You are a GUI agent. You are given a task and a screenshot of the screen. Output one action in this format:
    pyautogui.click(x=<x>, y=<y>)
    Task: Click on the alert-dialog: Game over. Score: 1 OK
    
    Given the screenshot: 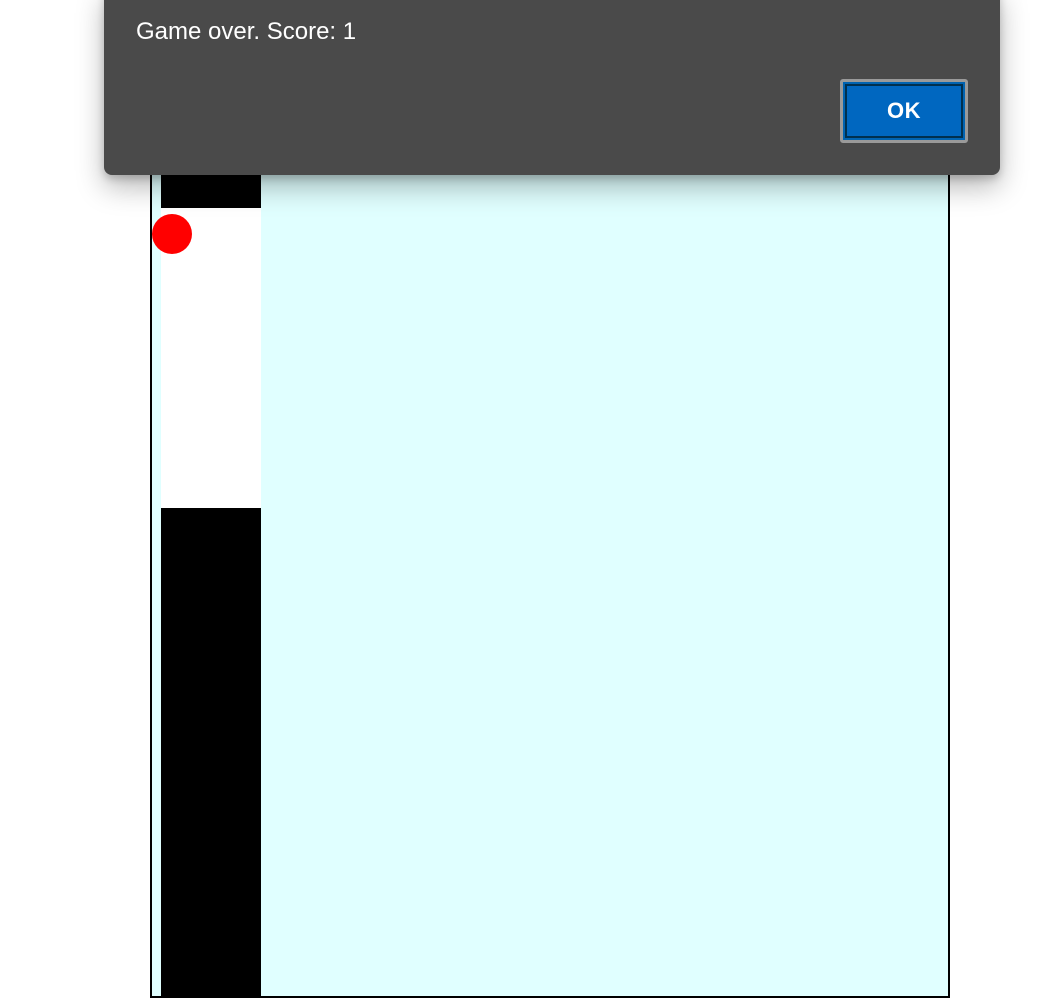 What is the action you would take?
    pyautogui.click(x=552, y=87)
    